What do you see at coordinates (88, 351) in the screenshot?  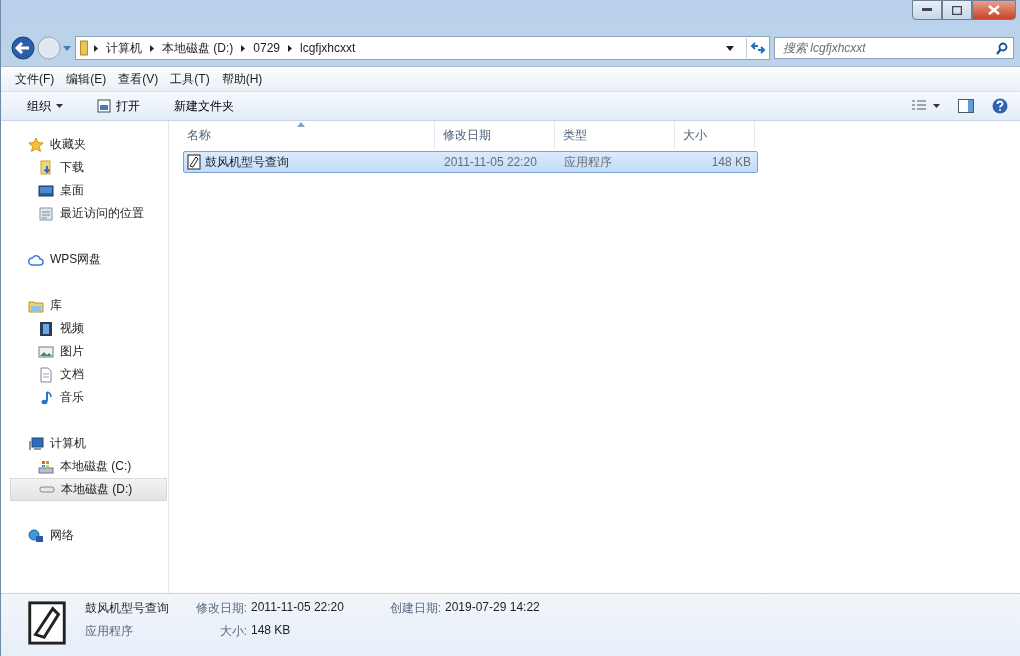 I see `sidebar-item: 图片` at bounding box center [88, 351].